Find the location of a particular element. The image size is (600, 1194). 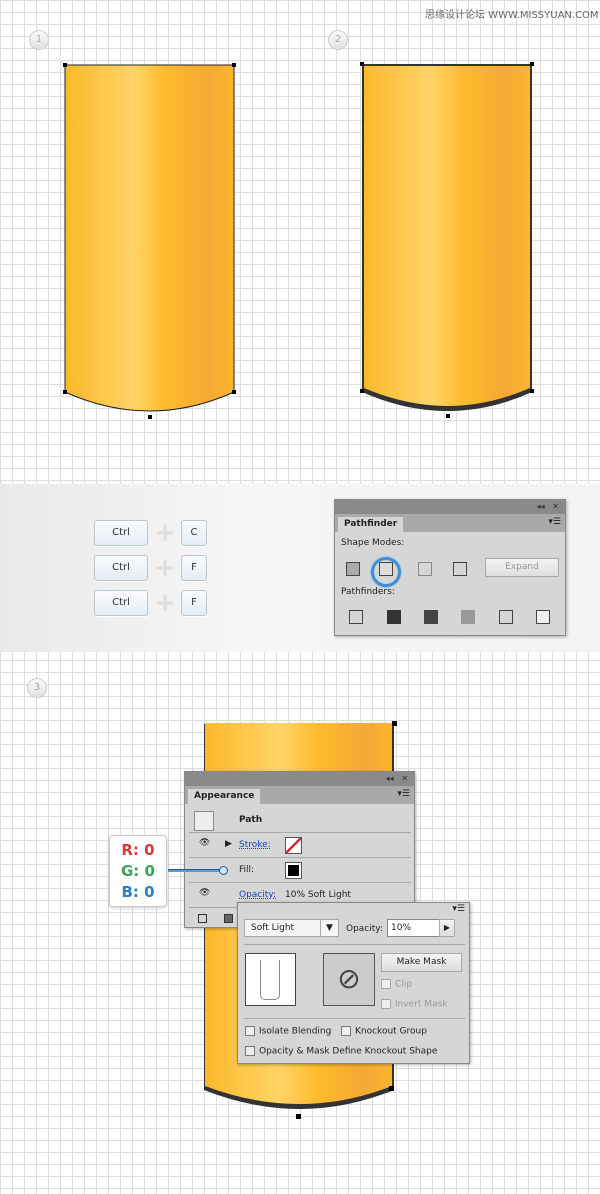

knockout-group-checkbox: Knockout Group is located at coordinates (384, 1031).